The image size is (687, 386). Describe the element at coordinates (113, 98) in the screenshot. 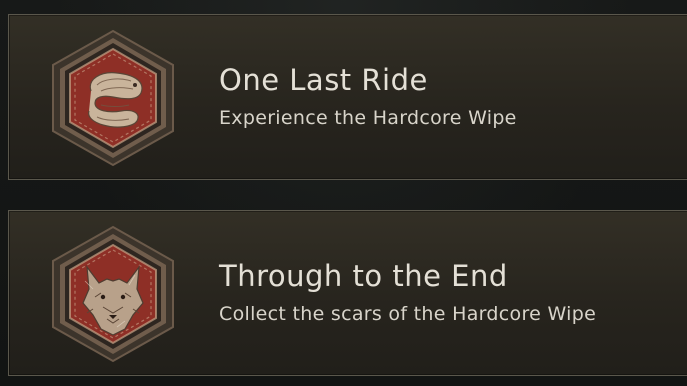

I see `snake-emblem-icon` at that location.